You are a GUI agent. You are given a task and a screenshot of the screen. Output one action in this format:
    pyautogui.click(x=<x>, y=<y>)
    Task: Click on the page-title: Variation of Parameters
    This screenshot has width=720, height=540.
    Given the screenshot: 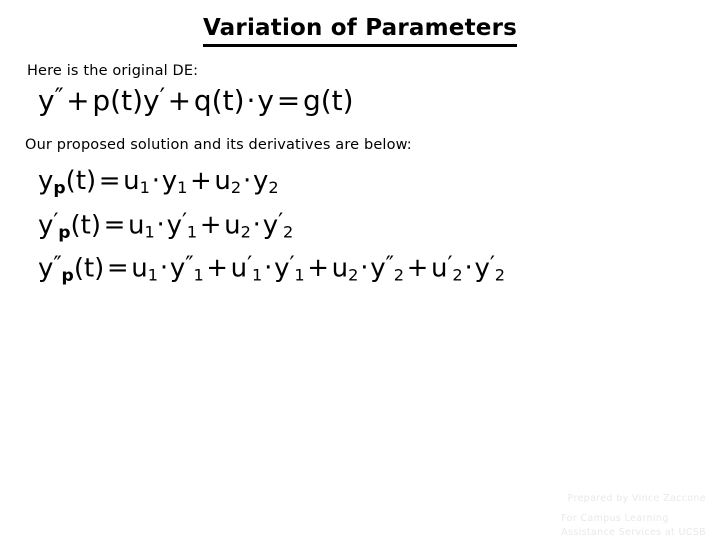 What is the action you would take?
    pyautogui.click(x=360, y=31)
    